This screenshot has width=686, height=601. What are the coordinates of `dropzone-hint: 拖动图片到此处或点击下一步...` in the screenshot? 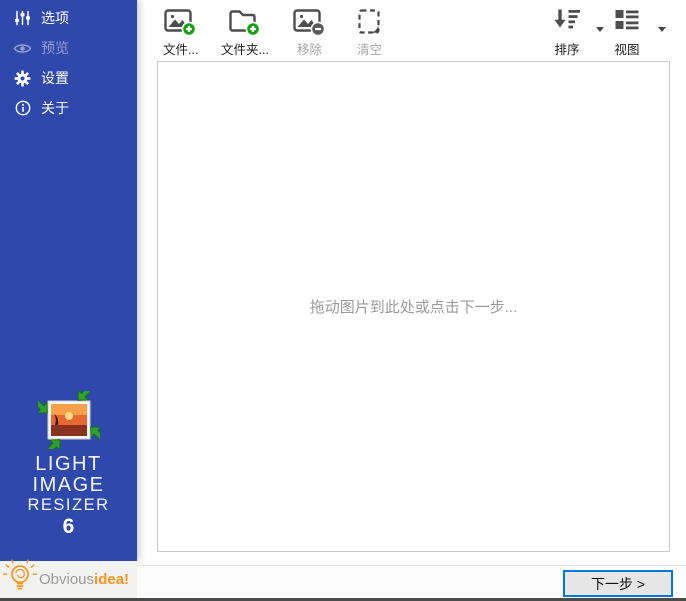 It's located at (413, 307).